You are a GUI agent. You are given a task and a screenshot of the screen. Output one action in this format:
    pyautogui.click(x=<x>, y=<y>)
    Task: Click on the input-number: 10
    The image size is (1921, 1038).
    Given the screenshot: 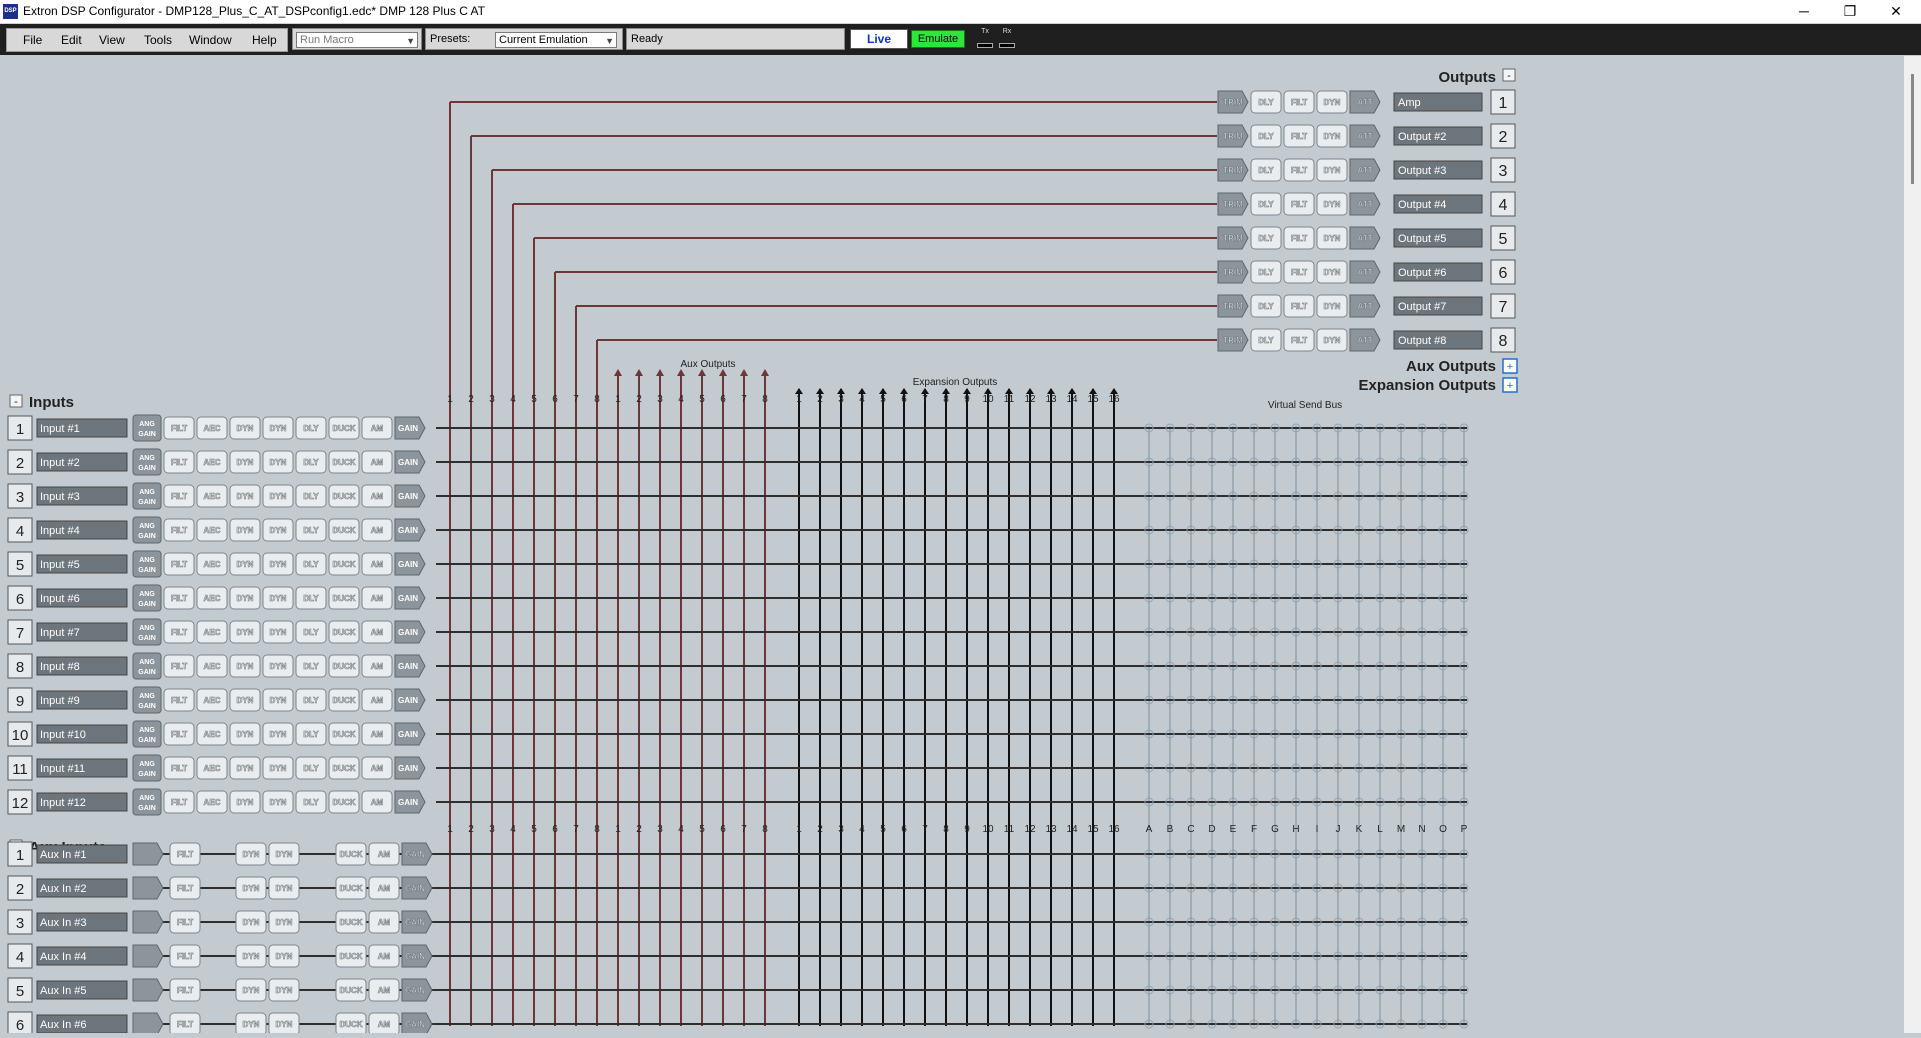 What is the action you would take?
    pyautogui.click(x=20, y=735)
    